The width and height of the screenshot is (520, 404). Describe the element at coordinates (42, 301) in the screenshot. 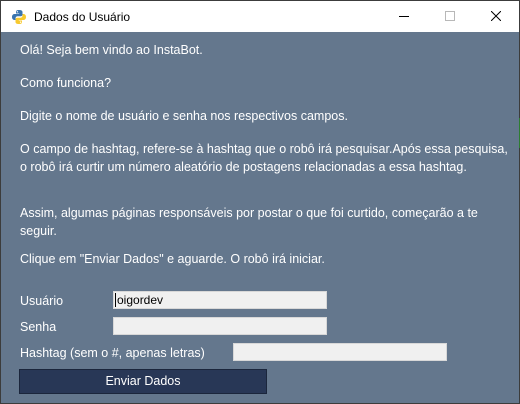

I see `username-label: Usuário` at that location.